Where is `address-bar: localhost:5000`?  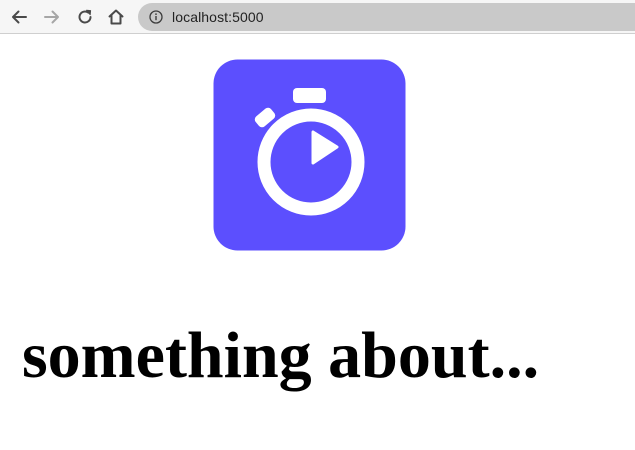
address-bar: localhost:5000 is located at coordinates (386, 17).